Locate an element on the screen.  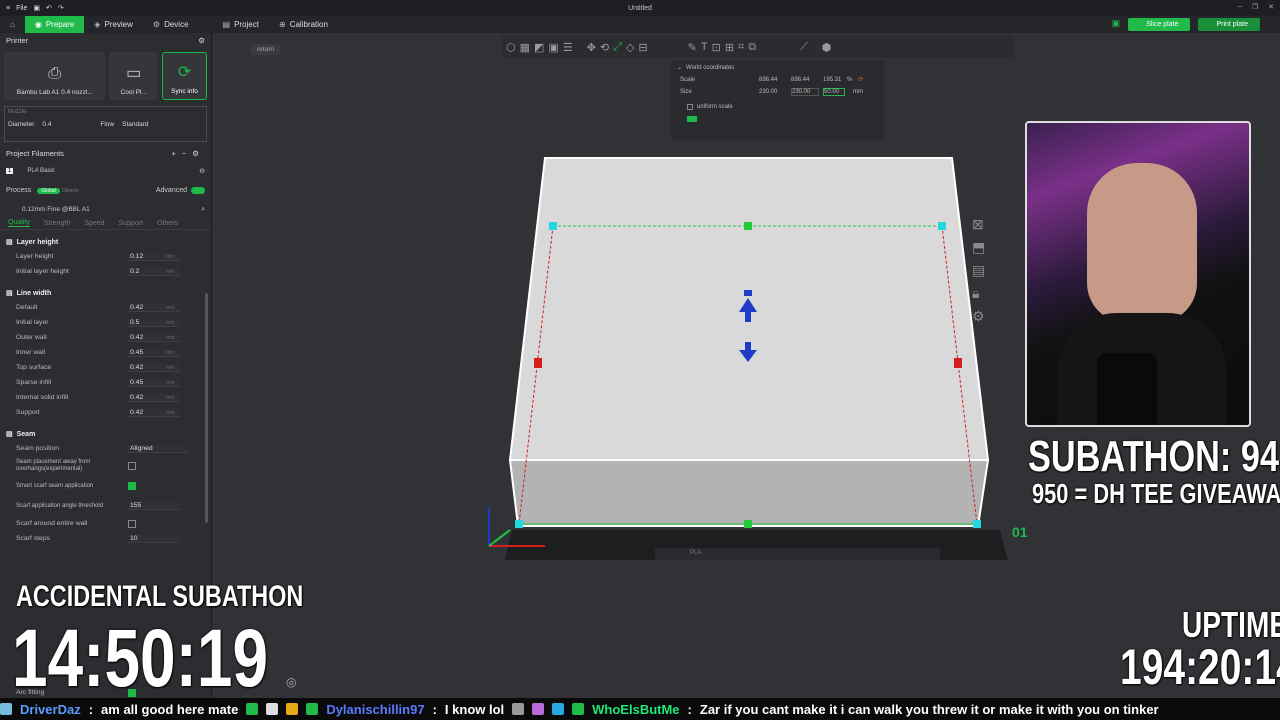
plate-side-tools: ⊠ ⬒ ▤ 🔒︎ ⚙ is located at coordinates (978, 270).